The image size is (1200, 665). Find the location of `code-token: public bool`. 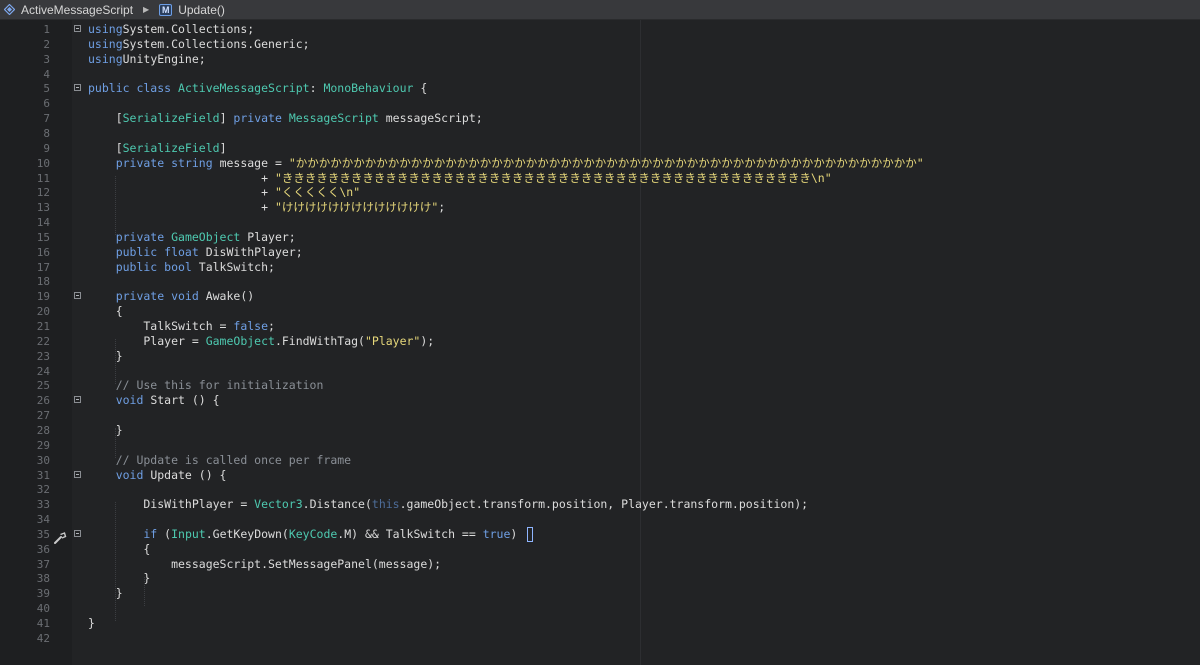

code-token: public bool is located at coordinates (143, 266).